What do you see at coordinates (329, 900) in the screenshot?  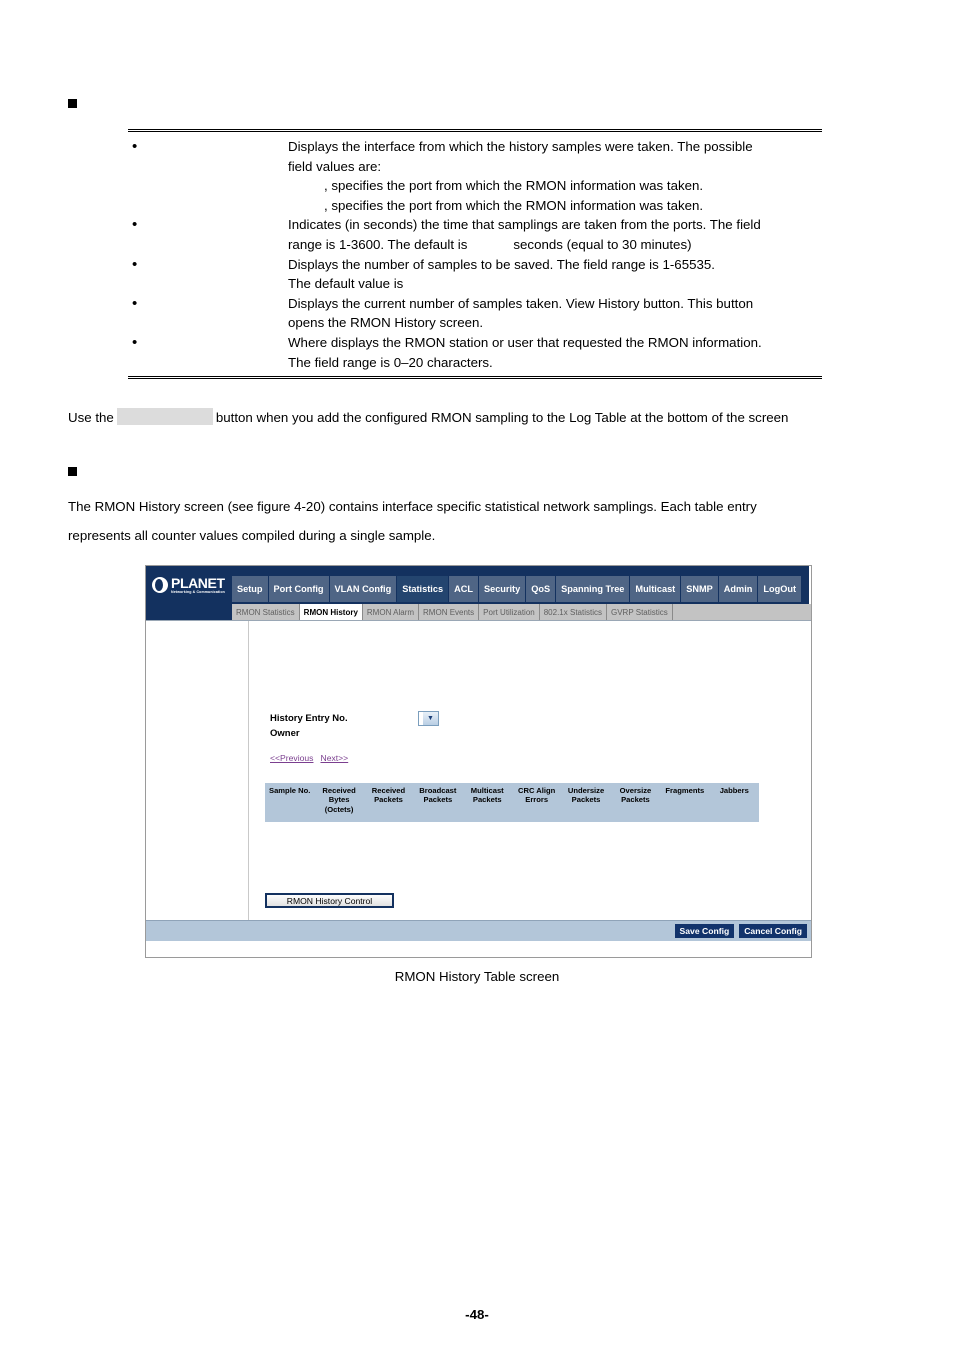 I see `rmon-history-control-button: RMON History Control` at bounding box center [329, 900].